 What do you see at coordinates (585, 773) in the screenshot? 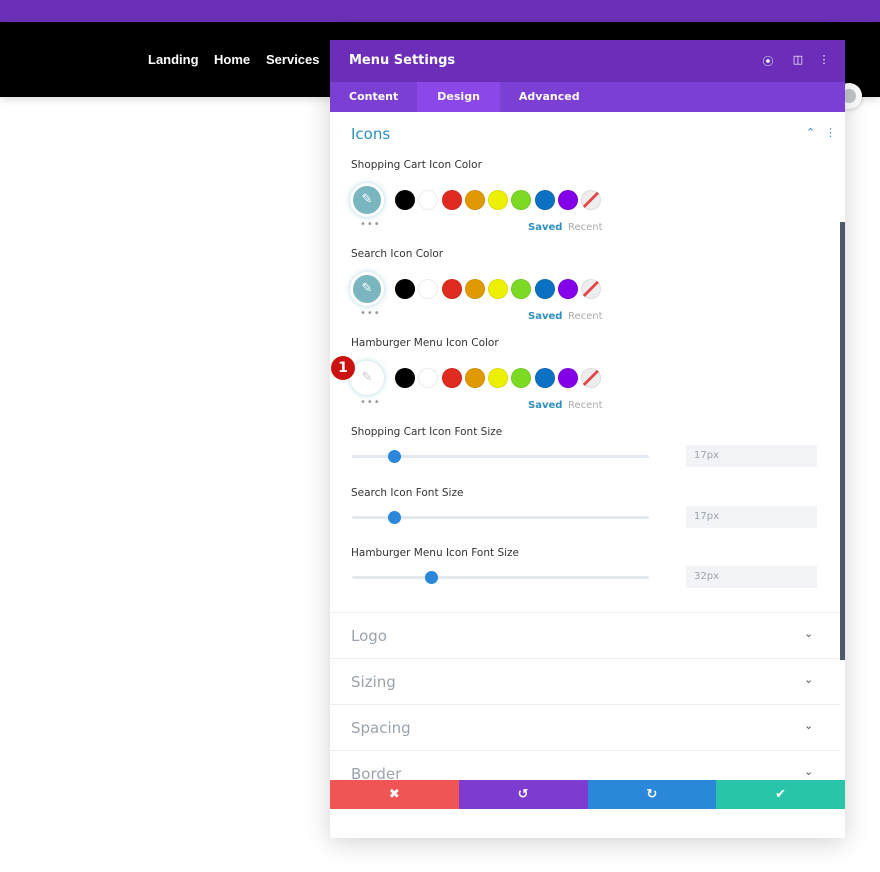
I see `section-border: Border ⌄` at bounding box center [585, 773].